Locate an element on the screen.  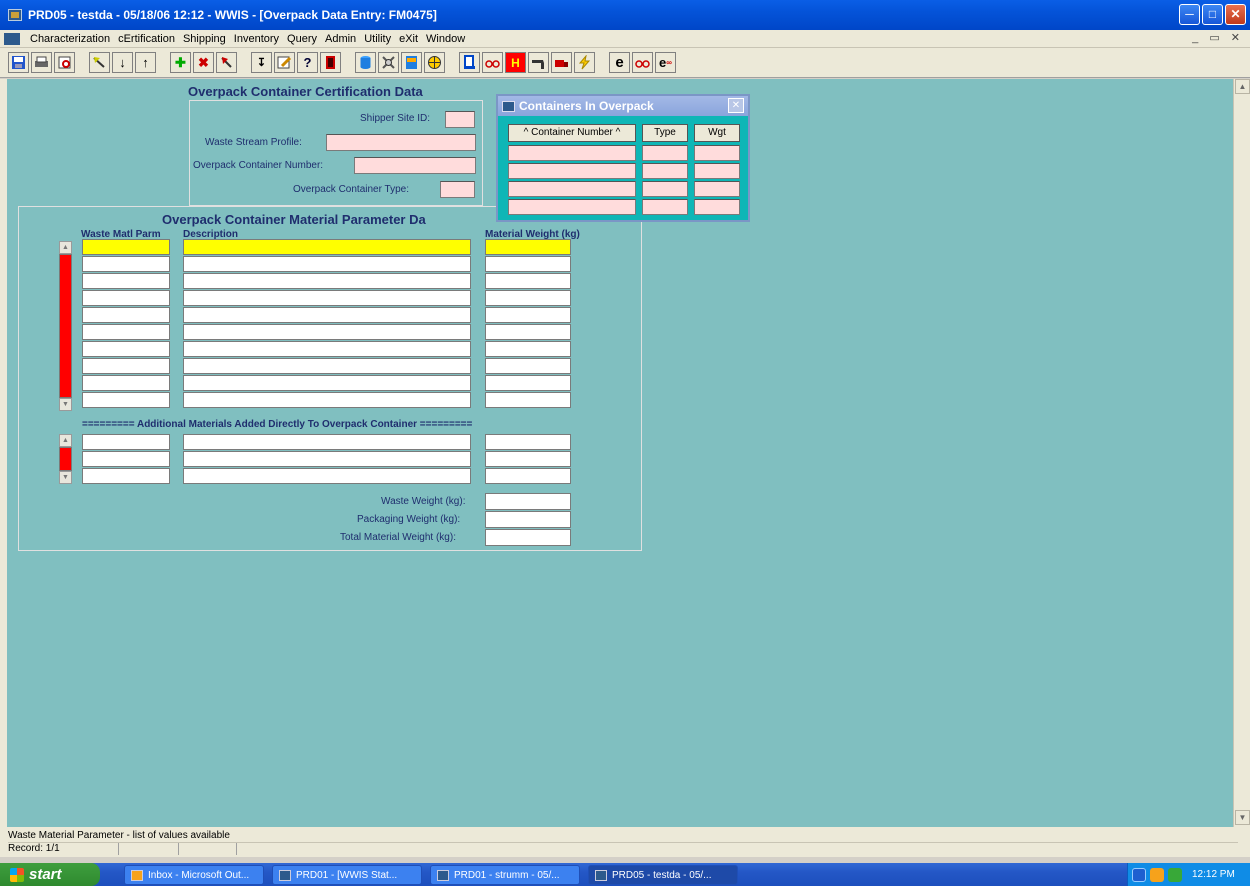
packaging-weight-field is located at coordinates (528, 519).